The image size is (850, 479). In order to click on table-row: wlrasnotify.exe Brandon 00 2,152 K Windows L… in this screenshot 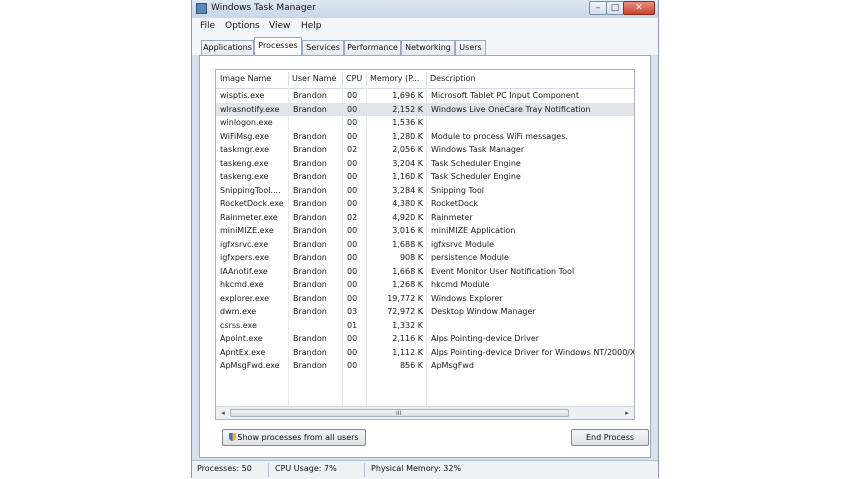, I will do `click(425, 109)`.